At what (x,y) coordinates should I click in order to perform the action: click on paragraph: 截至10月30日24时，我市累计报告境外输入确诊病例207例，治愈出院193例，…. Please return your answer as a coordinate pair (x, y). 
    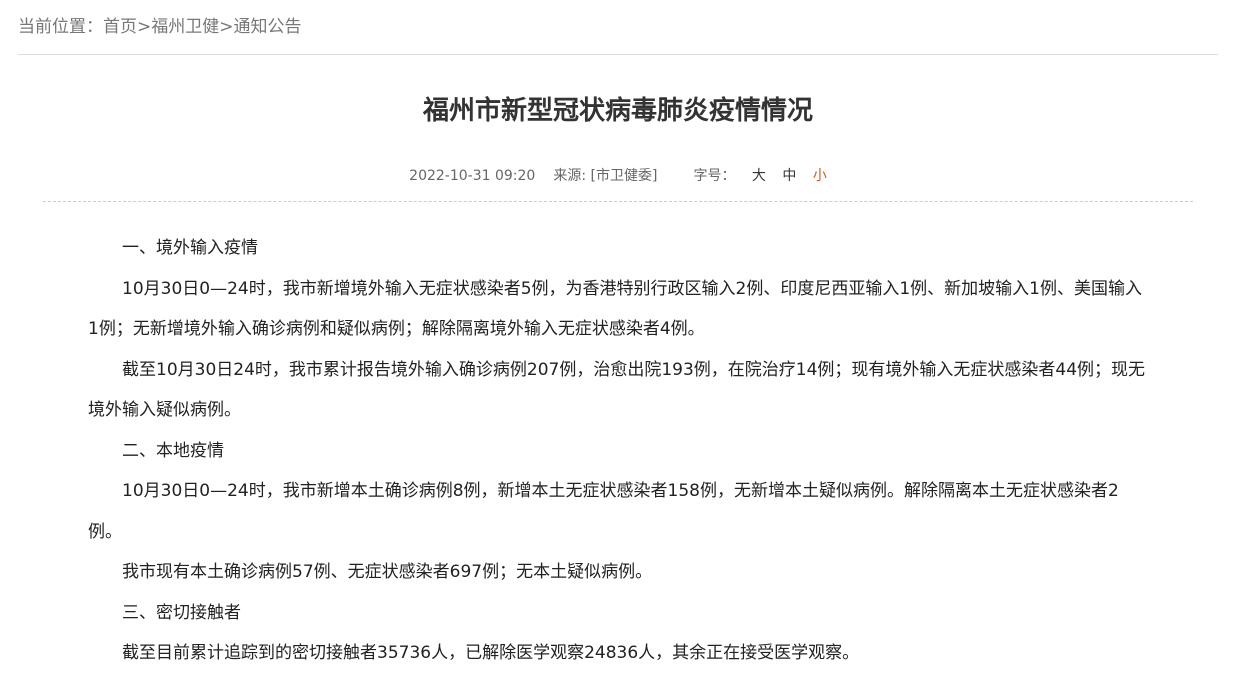
    Looking at the image, I should click on (617, 390).